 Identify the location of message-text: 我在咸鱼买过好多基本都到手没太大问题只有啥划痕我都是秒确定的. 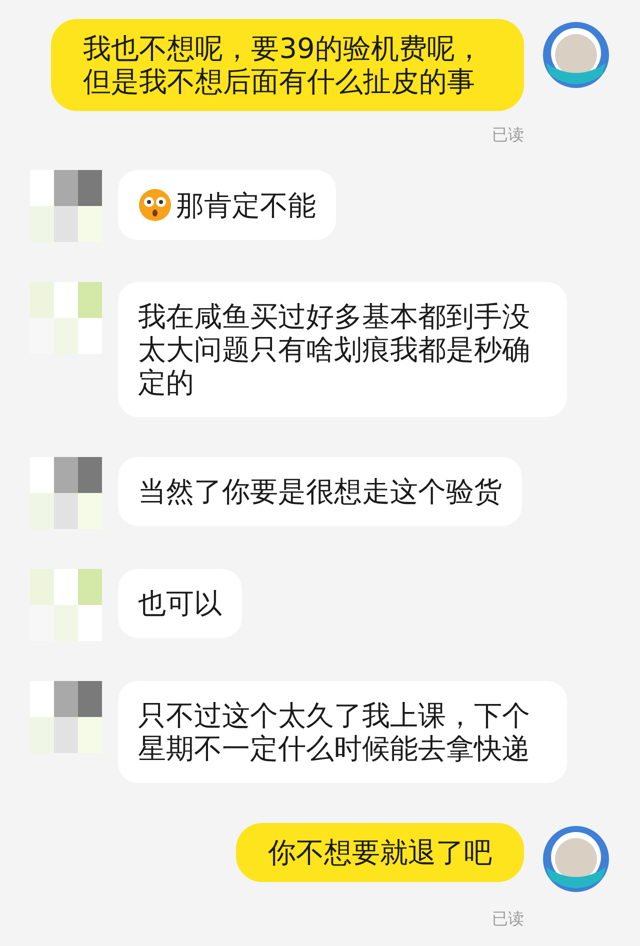
(334, 349).